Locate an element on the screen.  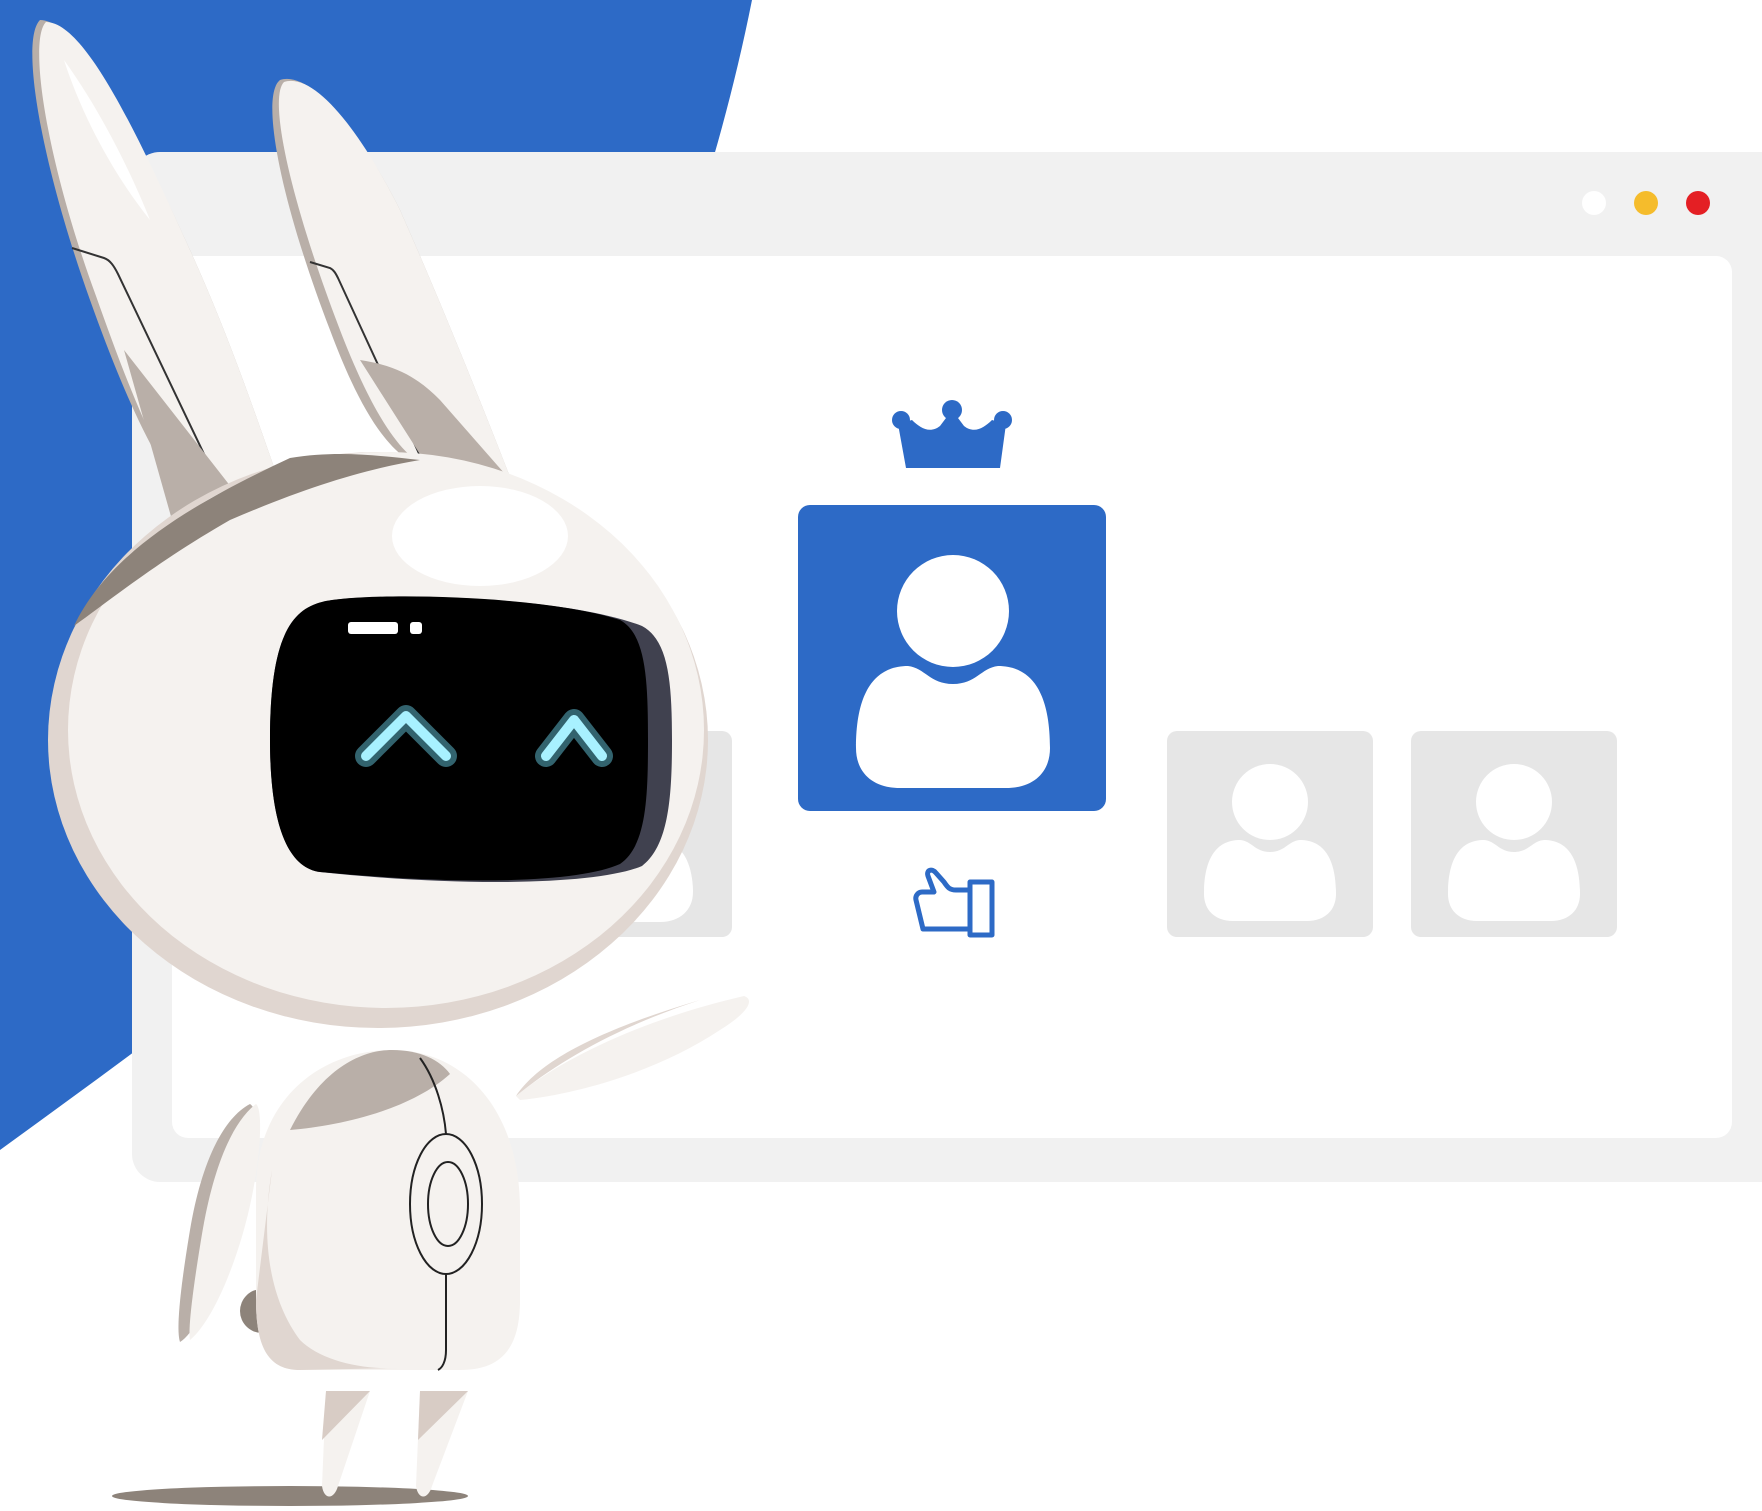
user-card-placeholder-right is located at coordinates (1514, 834).